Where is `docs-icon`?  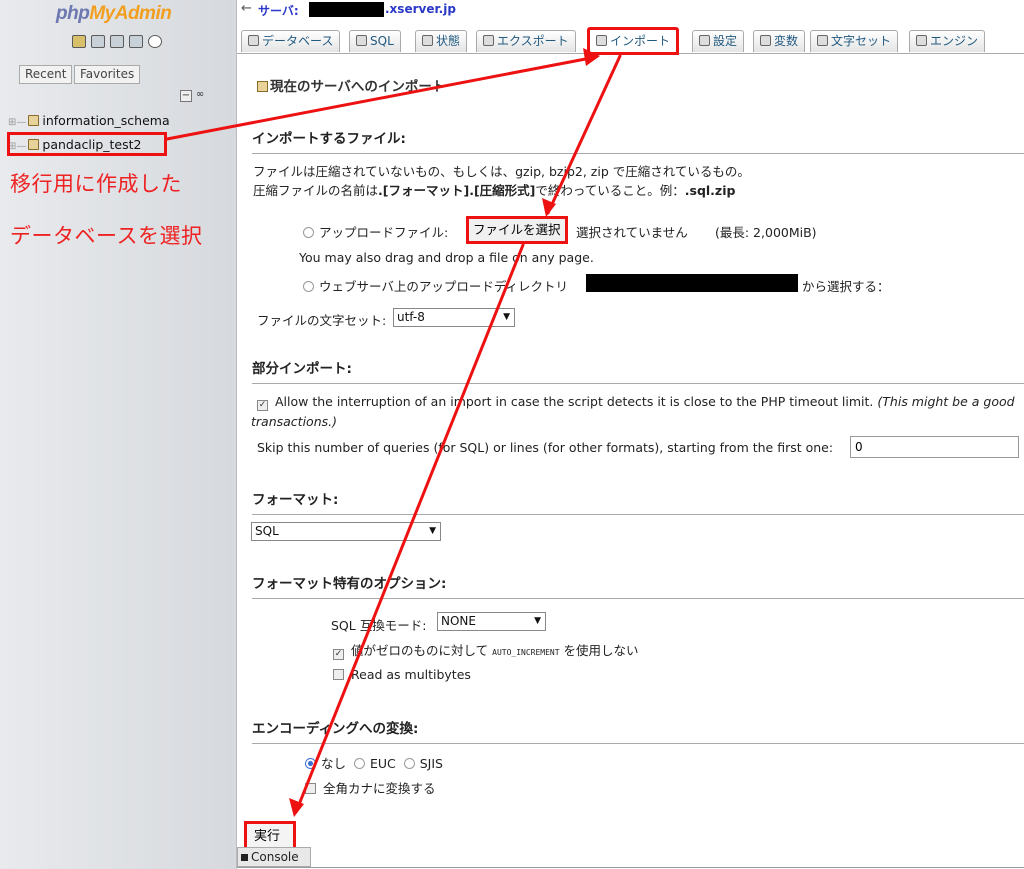
docs-icon is located at coordinates (136, 41).